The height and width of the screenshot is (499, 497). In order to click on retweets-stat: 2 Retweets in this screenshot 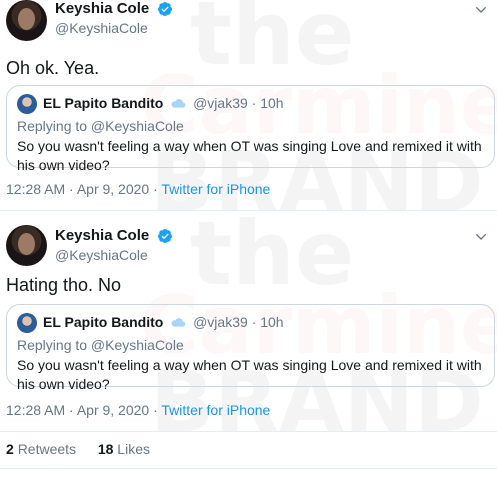, I will do `click(41, 449)`.